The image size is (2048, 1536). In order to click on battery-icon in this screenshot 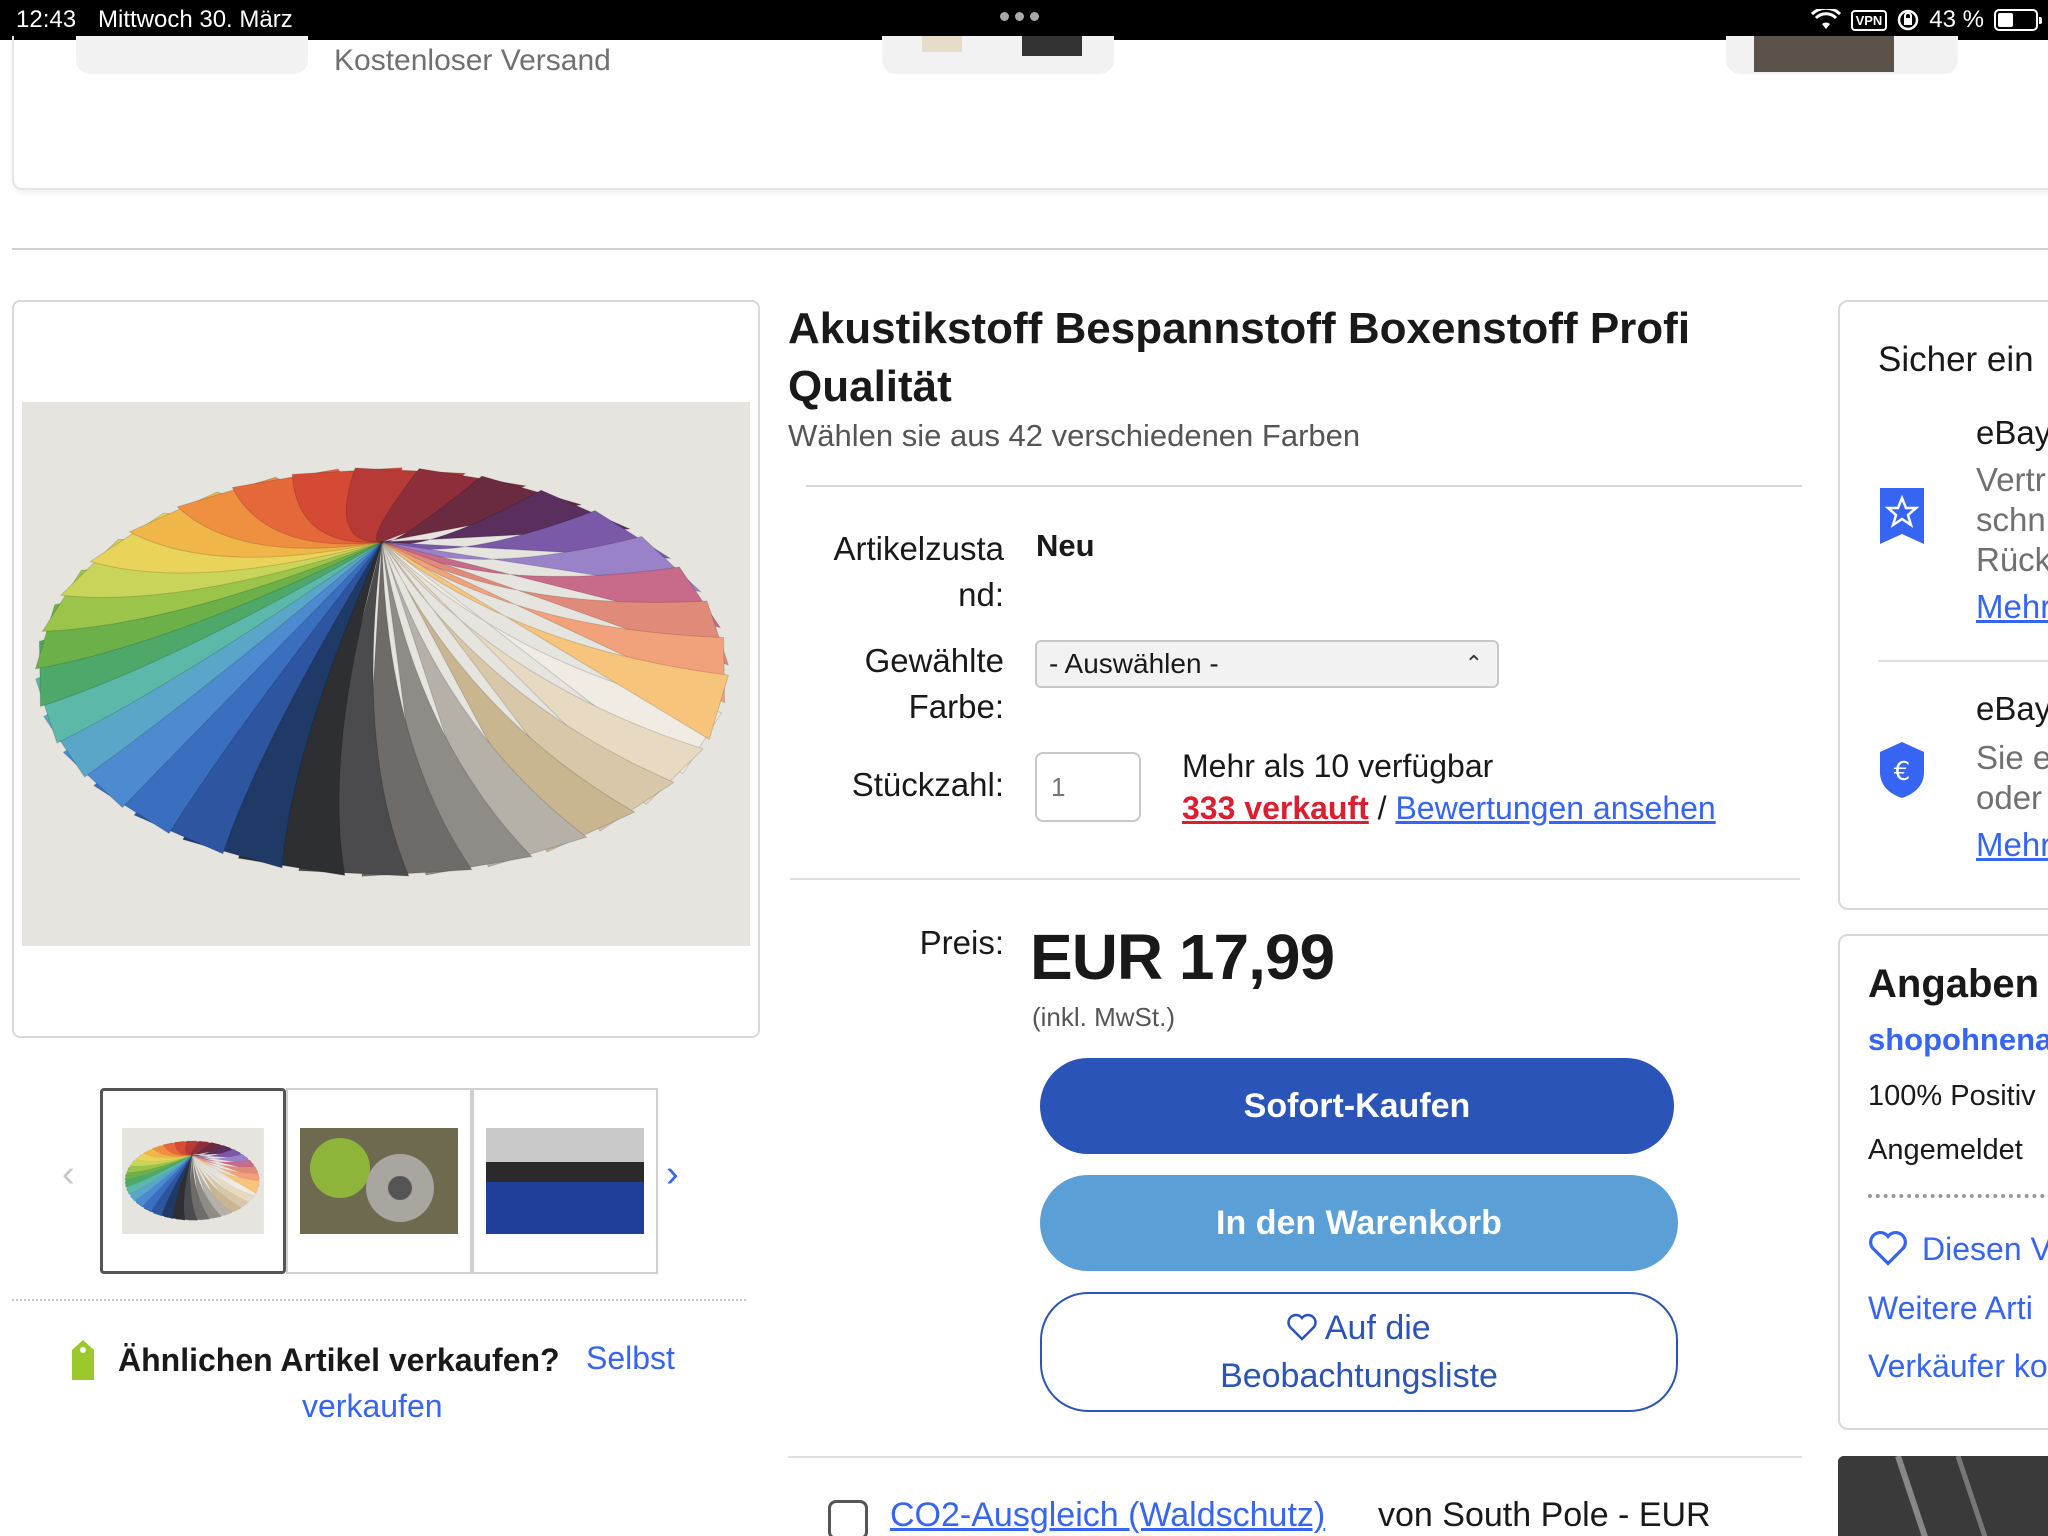, I will do `click(2018, 20)`.